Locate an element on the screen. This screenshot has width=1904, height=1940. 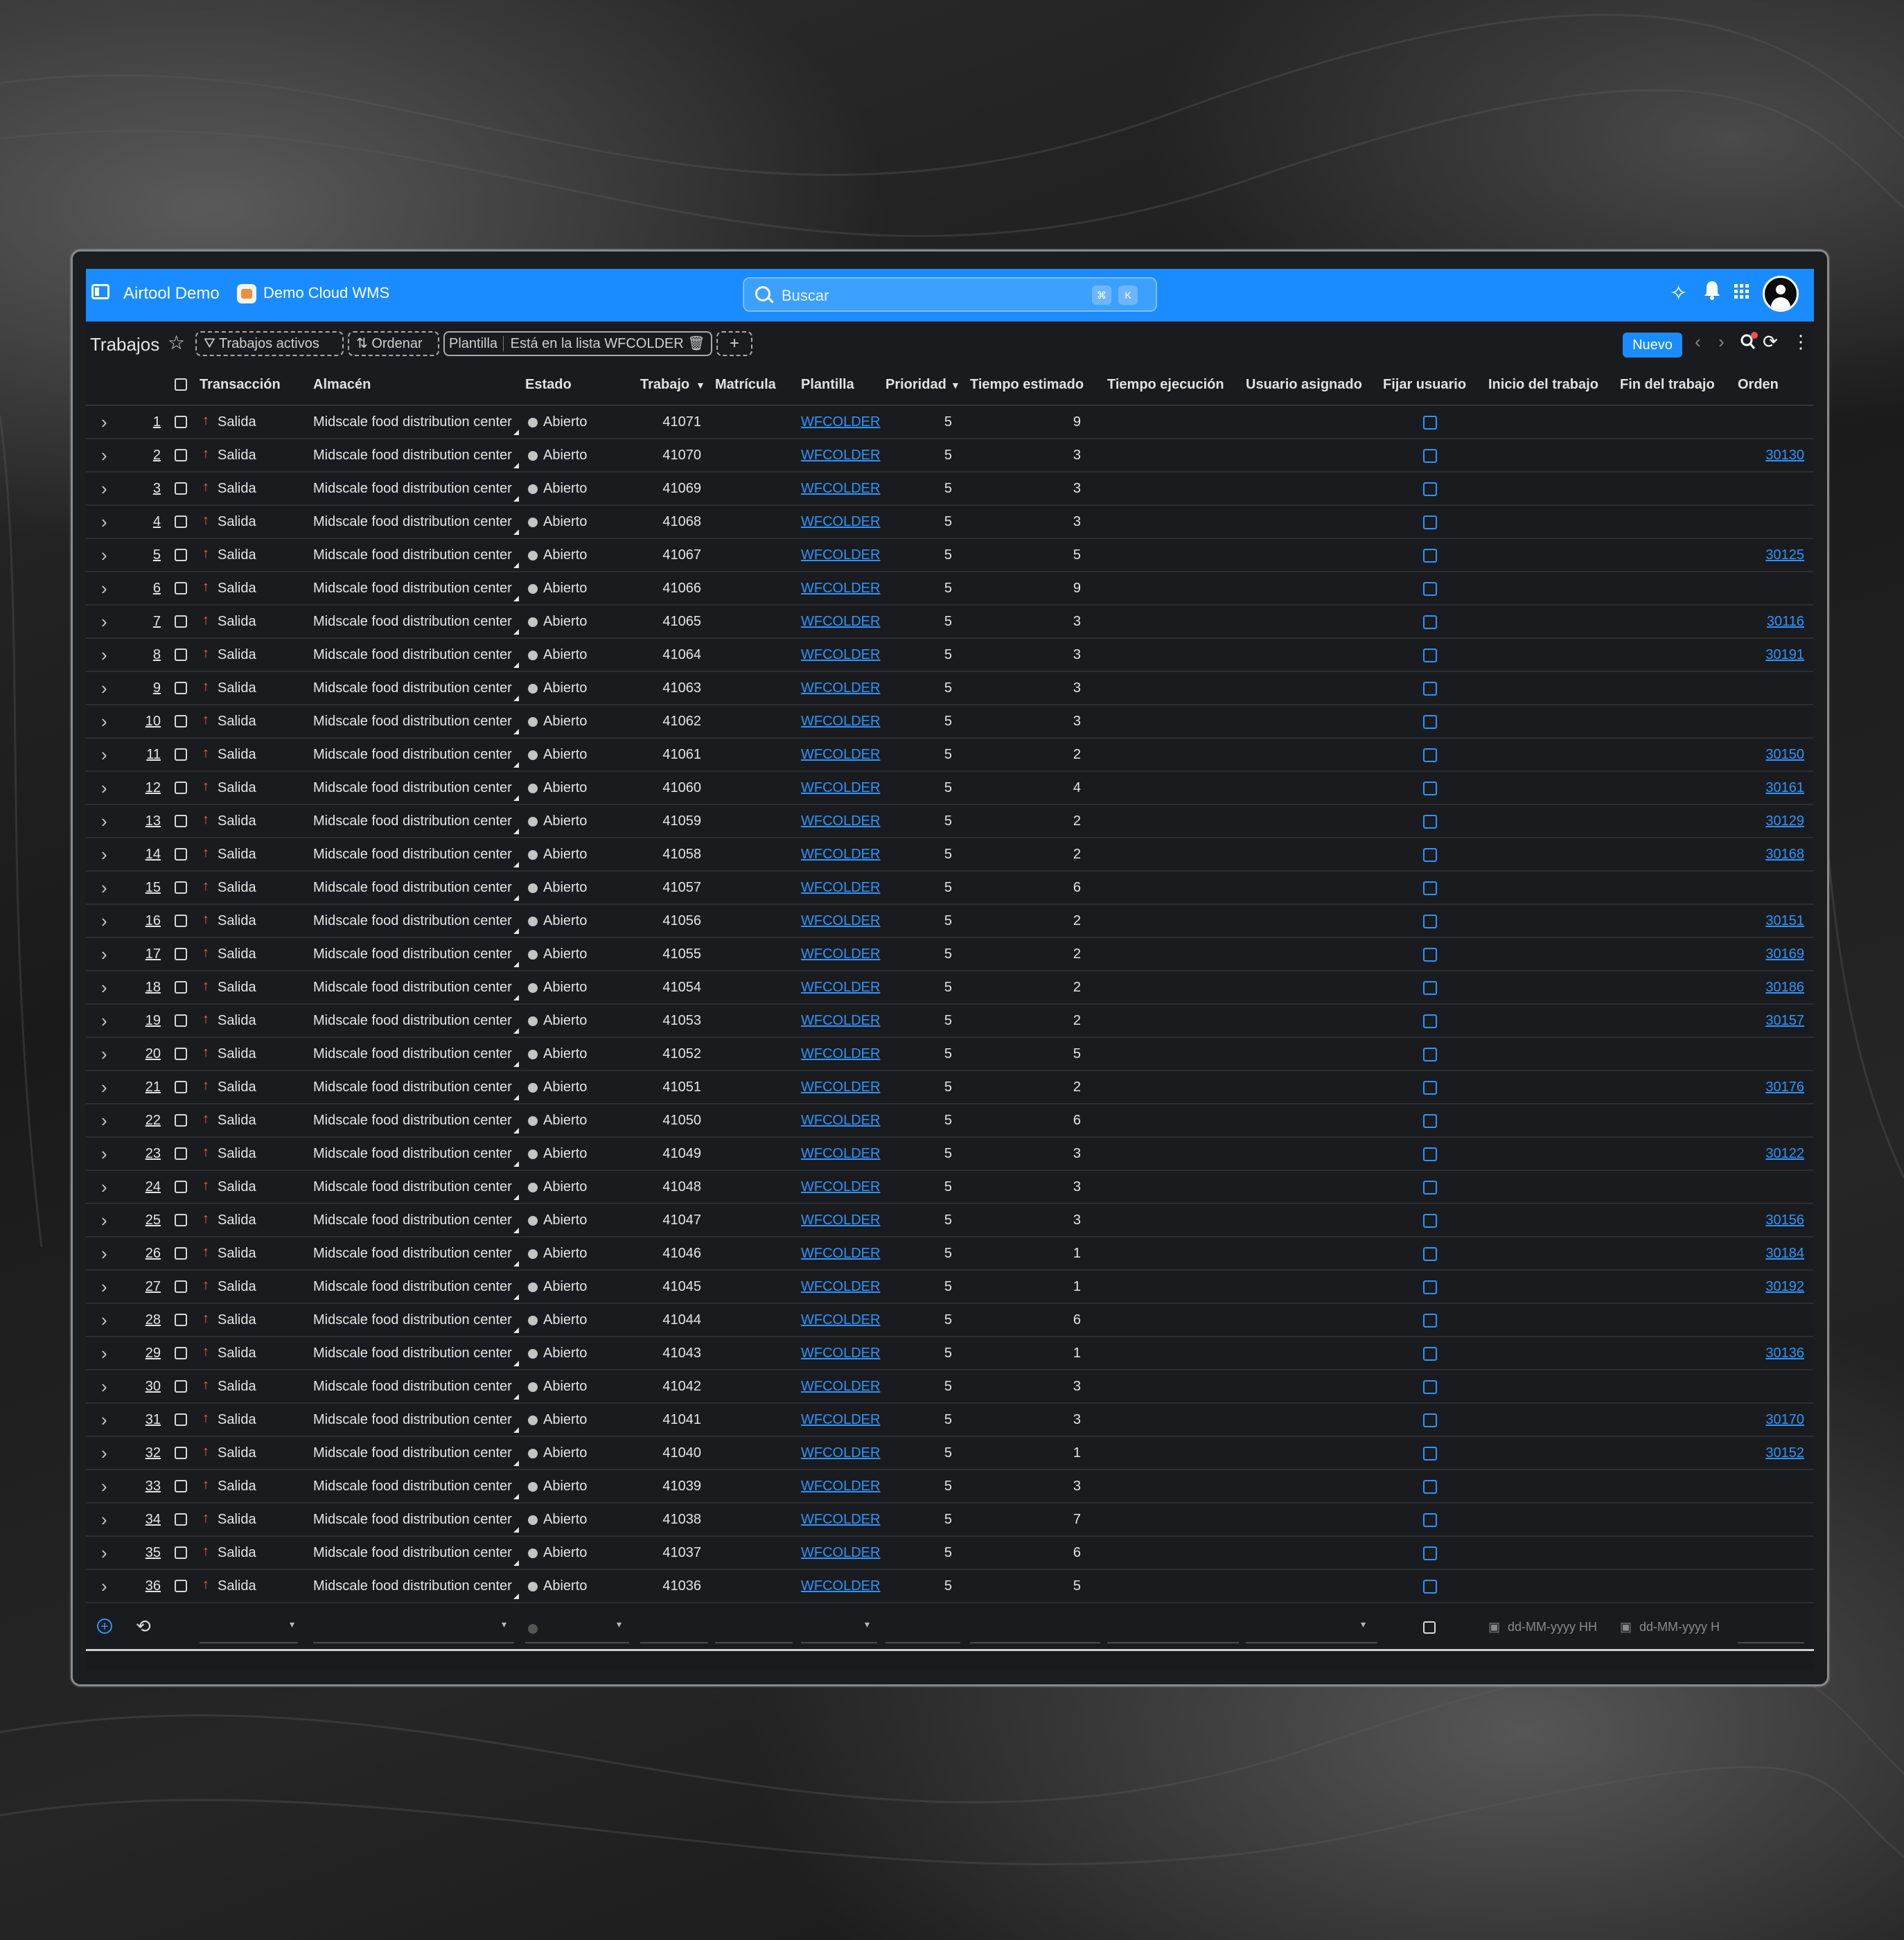
row-number-link: 1 is located at coordinates (147, 422).